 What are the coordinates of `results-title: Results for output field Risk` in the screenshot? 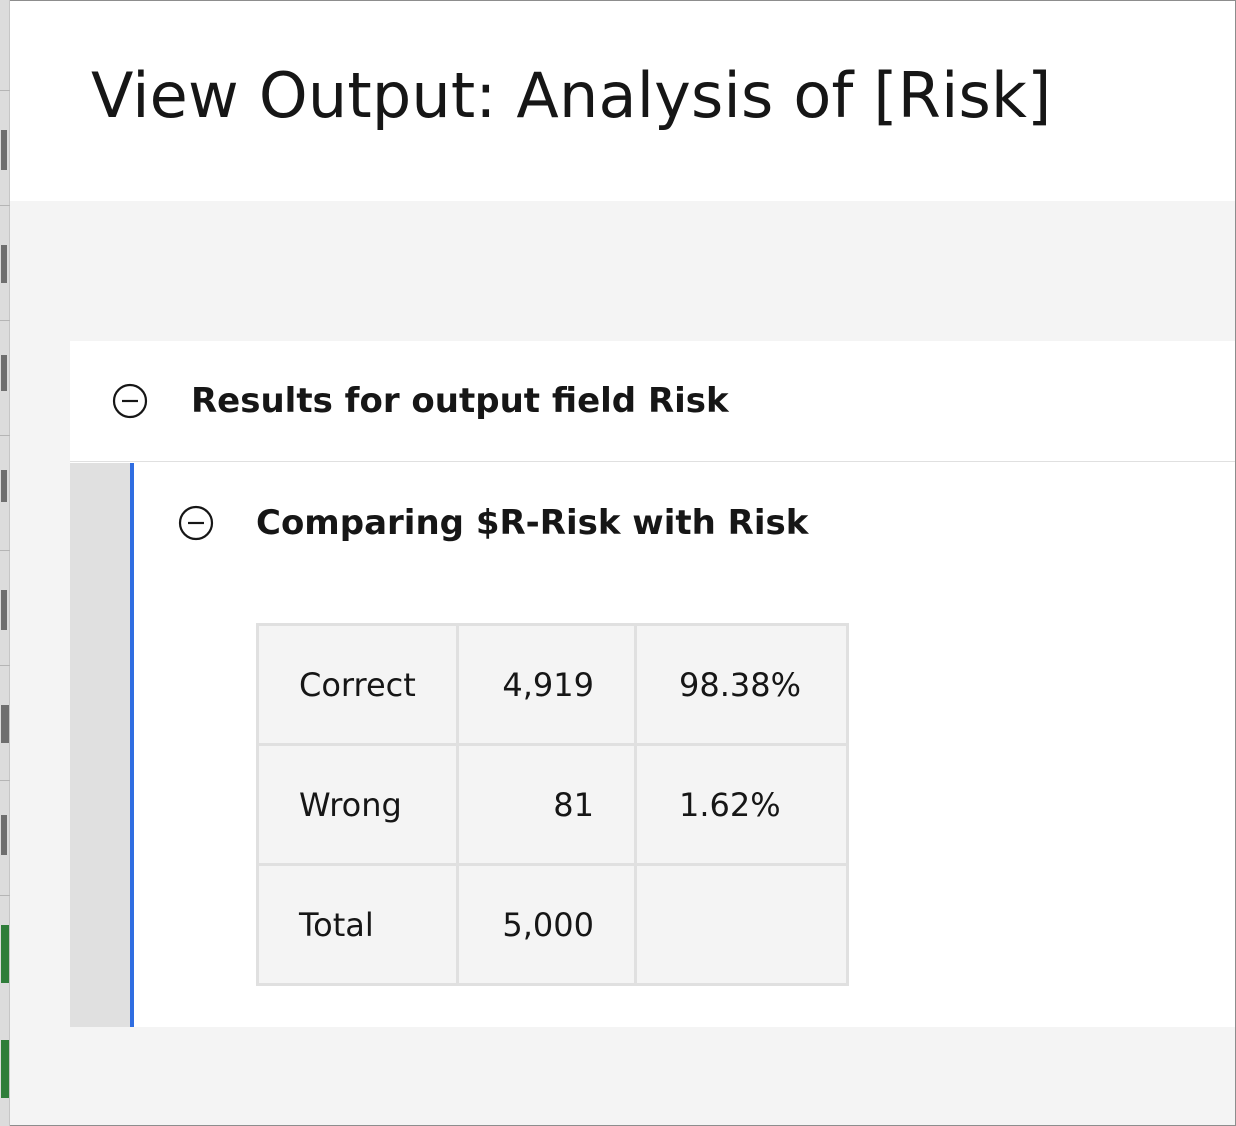 It's located at (460, 401).